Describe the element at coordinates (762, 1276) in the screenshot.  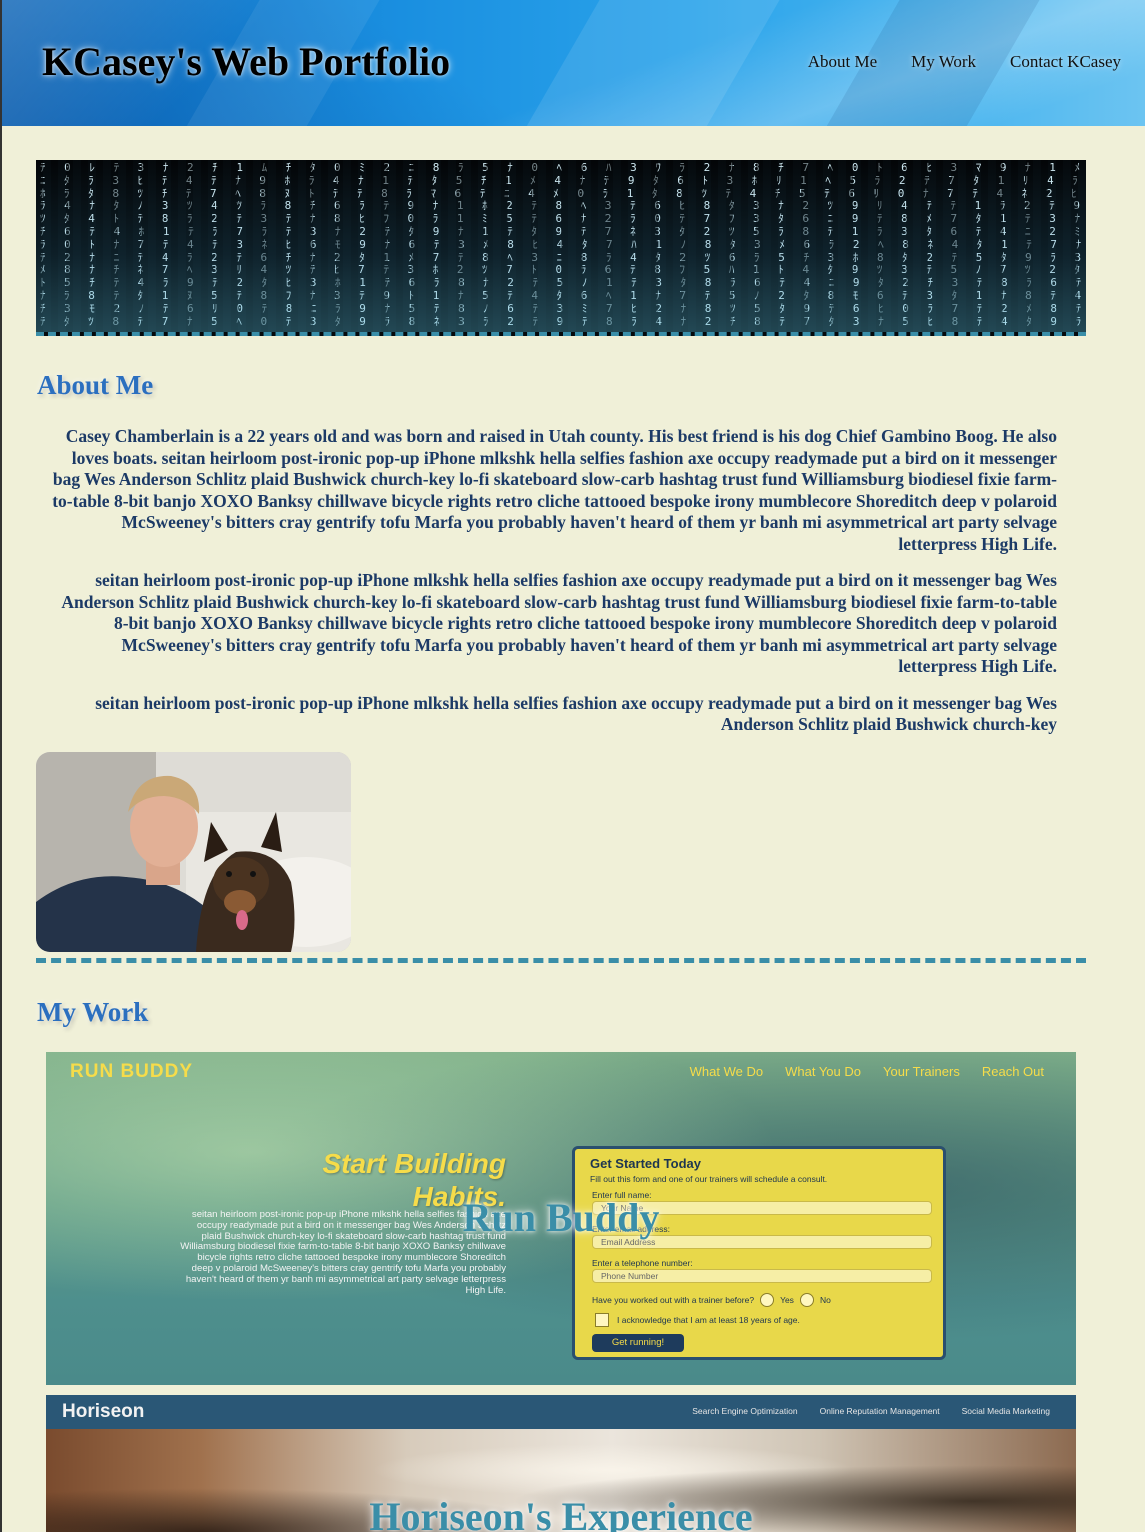
I see `phone-field: Phone Number` at that location.